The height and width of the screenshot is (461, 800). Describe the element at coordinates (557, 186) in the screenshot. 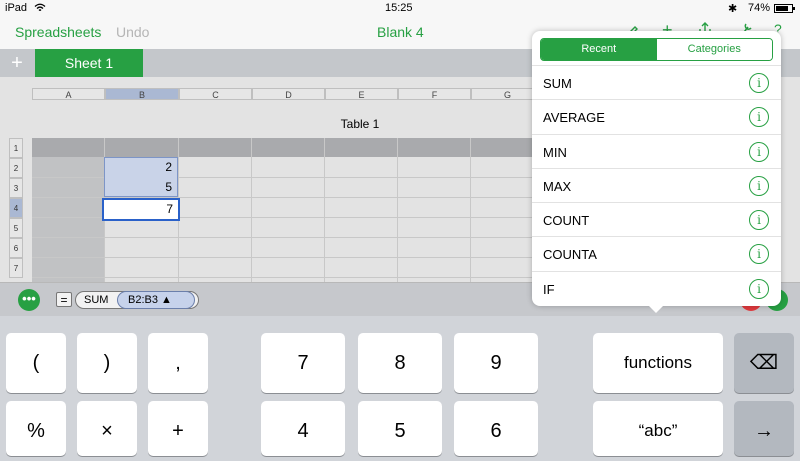

I see `function-label: MAX` at that location.